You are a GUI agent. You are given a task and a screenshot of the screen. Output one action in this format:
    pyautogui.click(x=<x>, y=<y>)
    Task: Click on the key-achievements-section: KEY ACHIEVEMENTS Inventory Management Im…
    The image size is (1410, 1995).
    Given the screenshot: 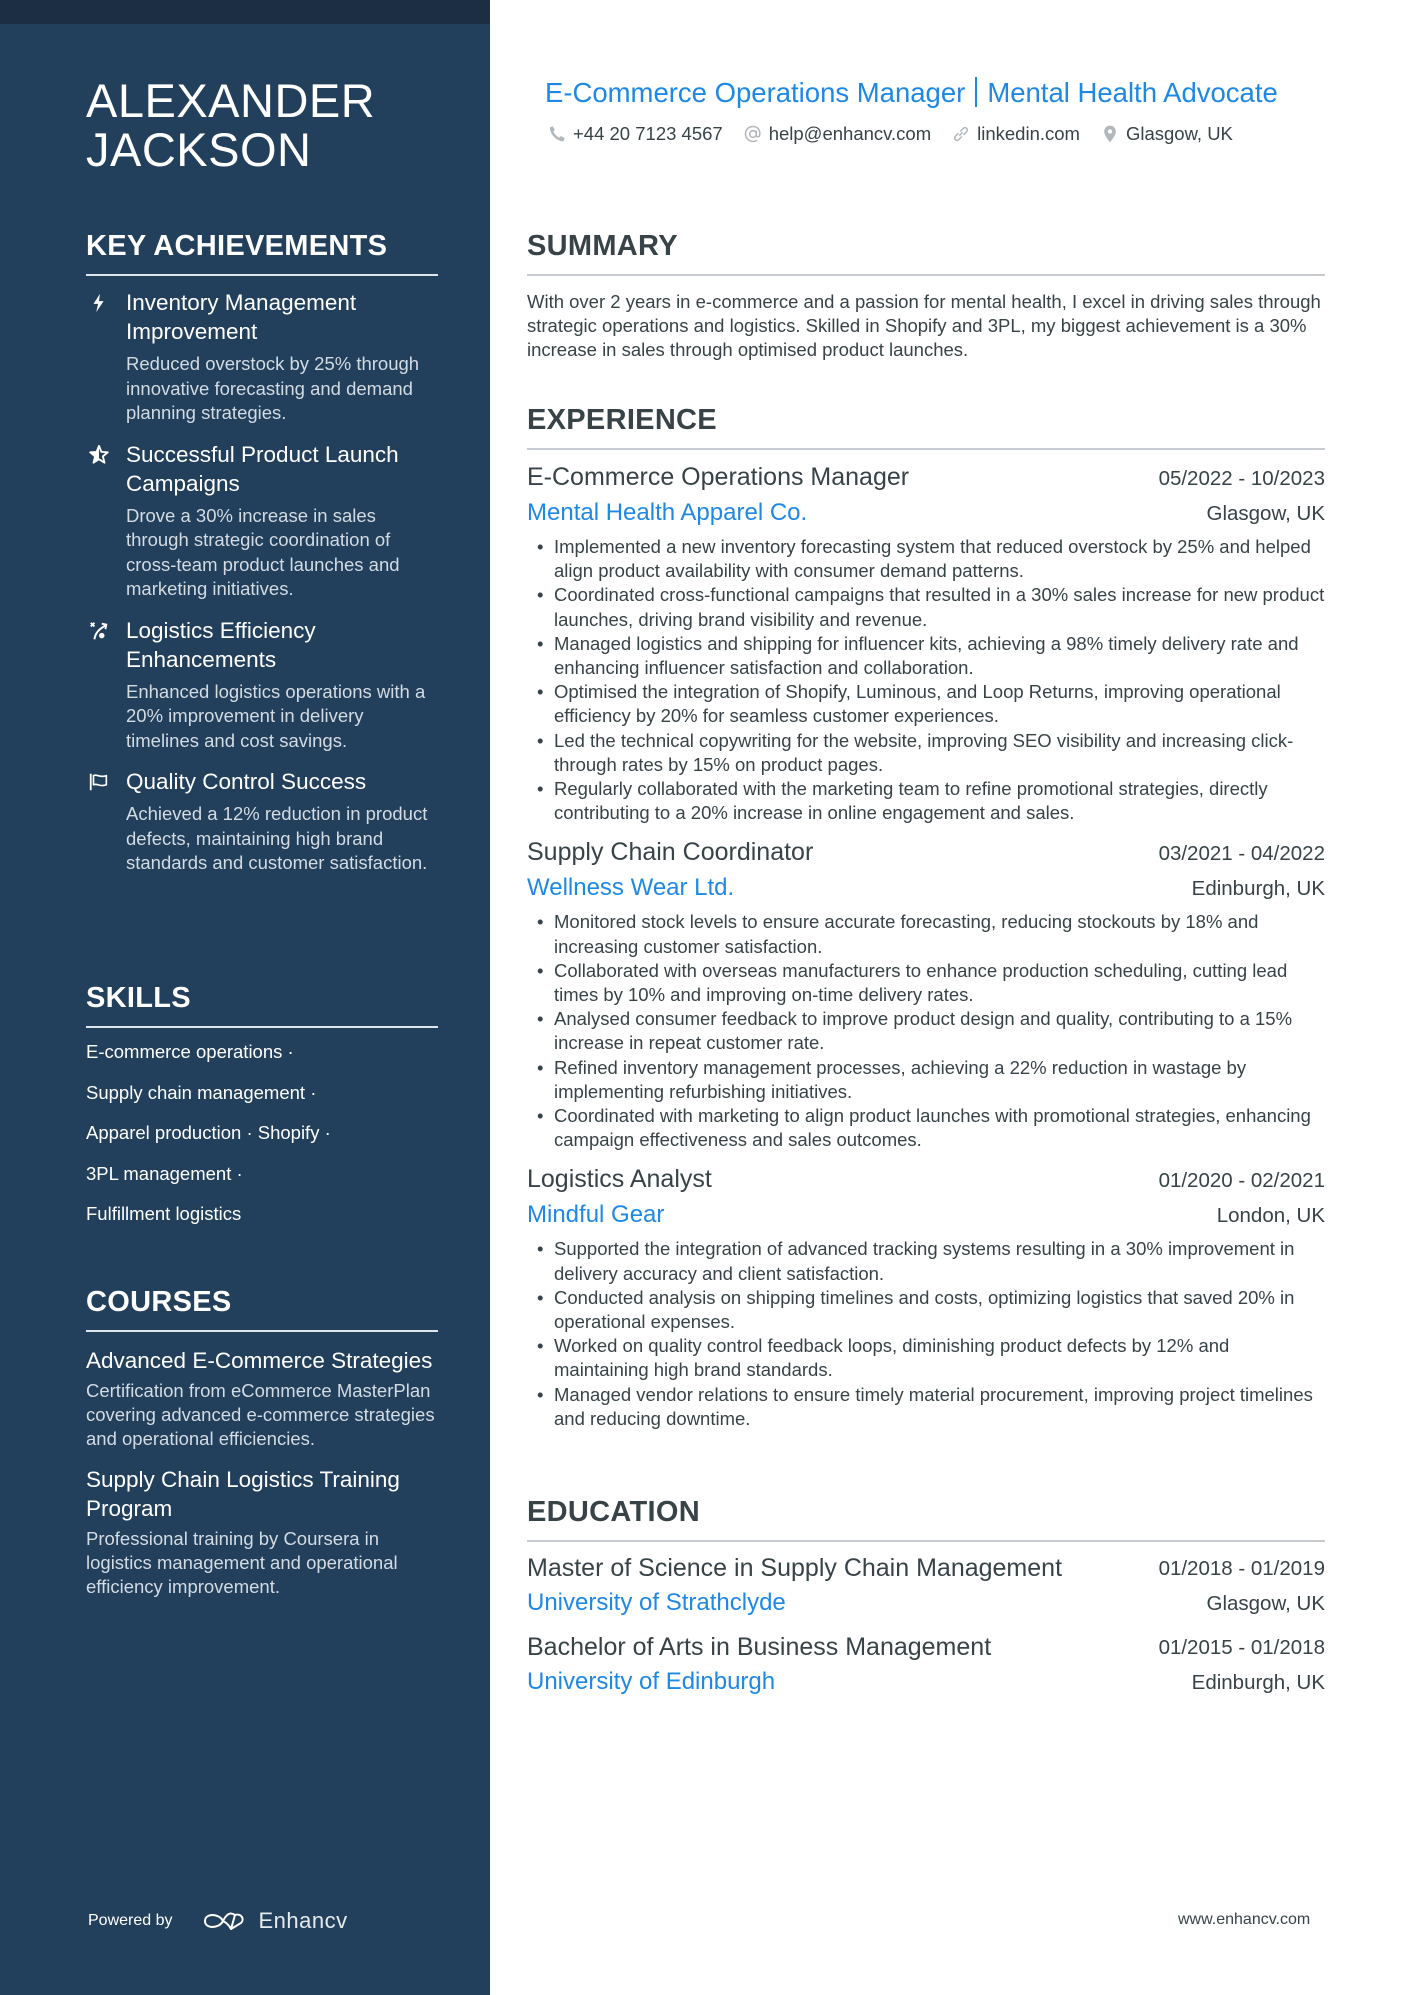 What is the action you would take?
    pyautogui.click(x=262, y=559)
    